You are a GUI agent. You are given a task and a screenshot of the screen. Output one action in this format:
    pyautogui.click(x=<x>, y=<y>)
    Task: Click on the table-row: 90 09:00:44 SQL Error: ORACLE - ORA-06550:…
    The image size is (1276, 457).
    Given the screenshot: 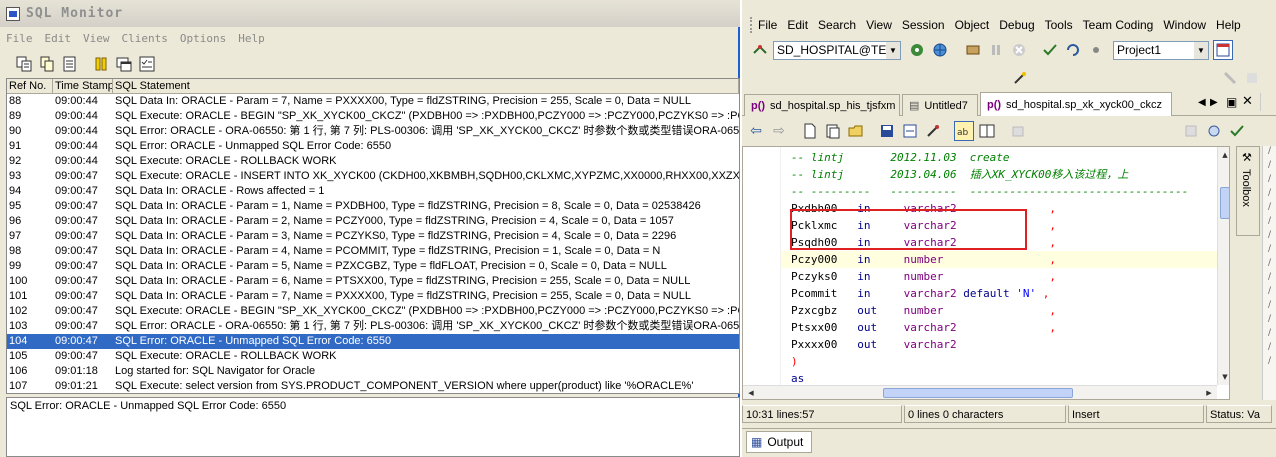 What is the action you would take?
    pyautogui.click(x=373, y=131)
    